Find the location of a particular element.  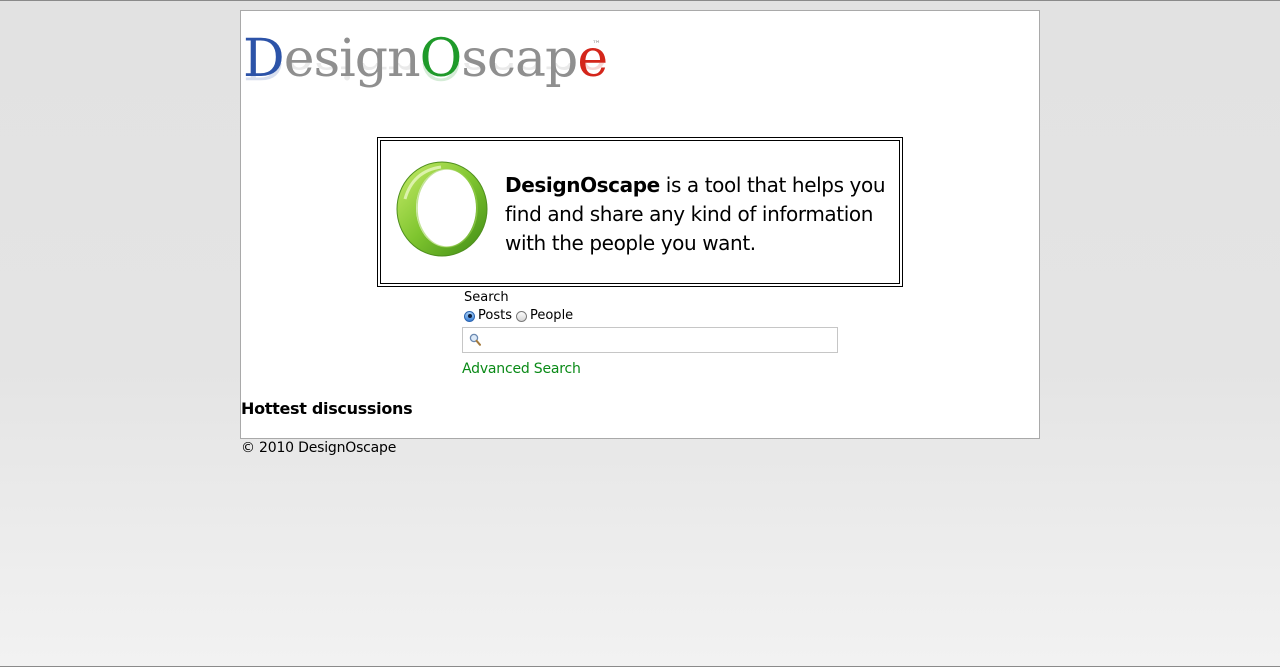

radio-people is located at coordinates (521, 316).